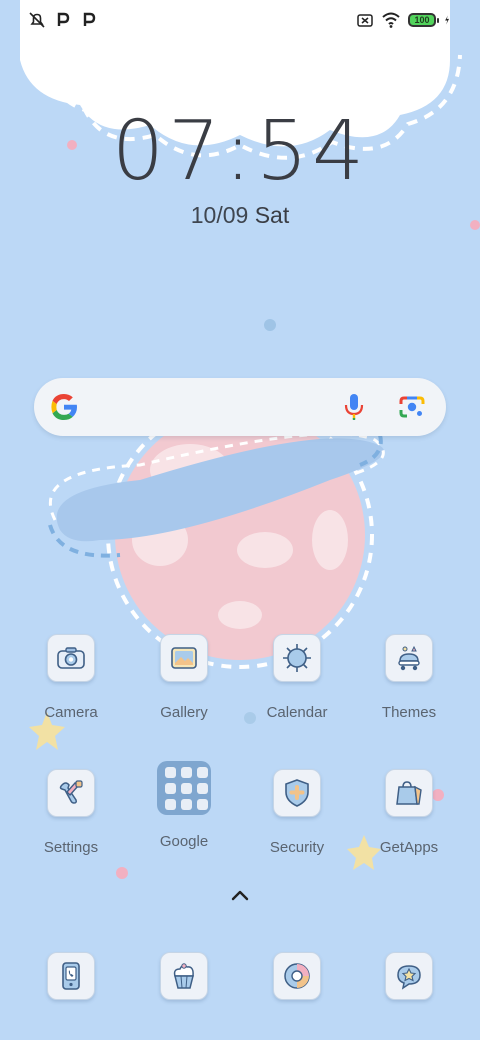  What do you see at coordinates (240, 895) in the screenshot?
I see `chevron-up-icon` at bounding box center [240, 895].